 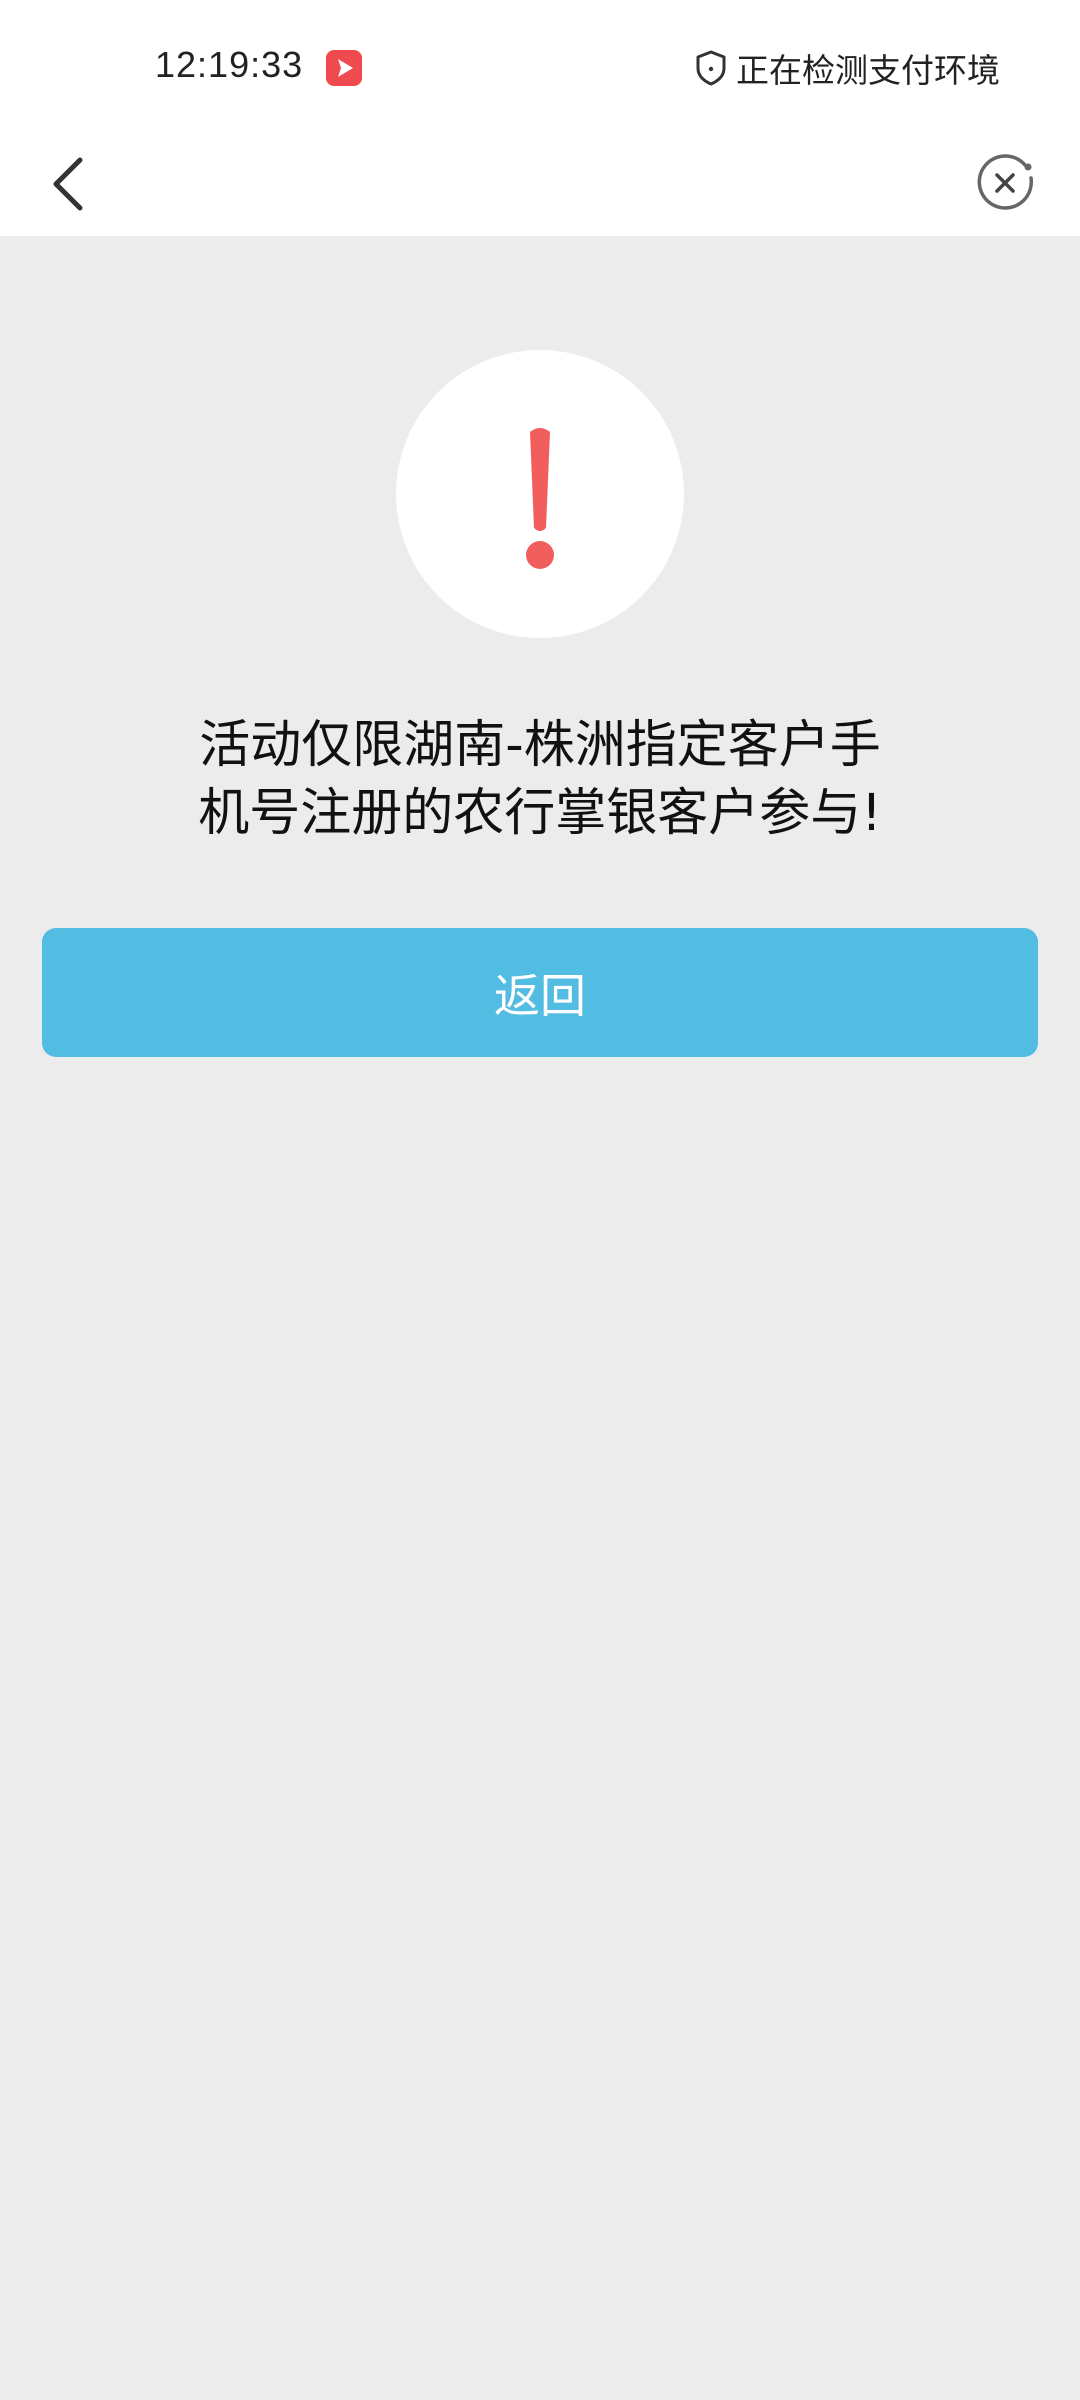 I want to click on video-play-icon, so click(x=344, y=68).